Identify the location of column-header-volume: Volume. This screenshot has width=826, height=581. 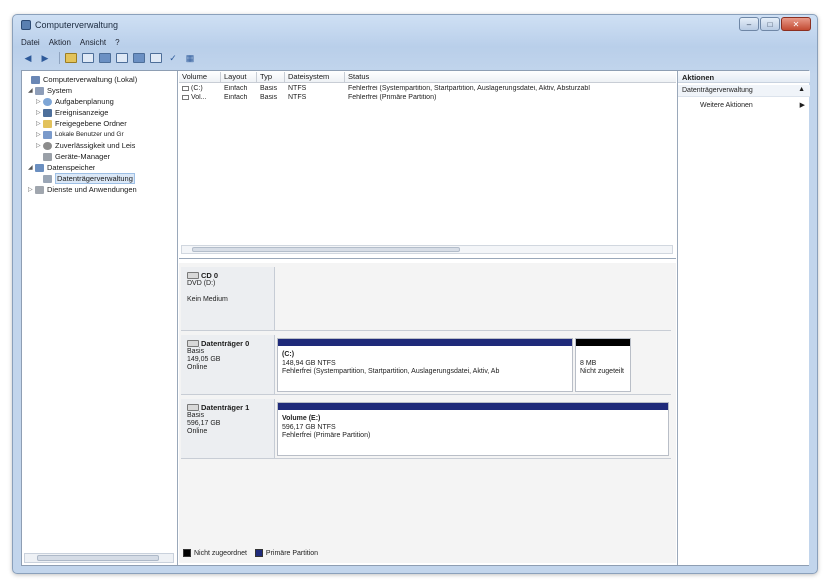
(200, 77).